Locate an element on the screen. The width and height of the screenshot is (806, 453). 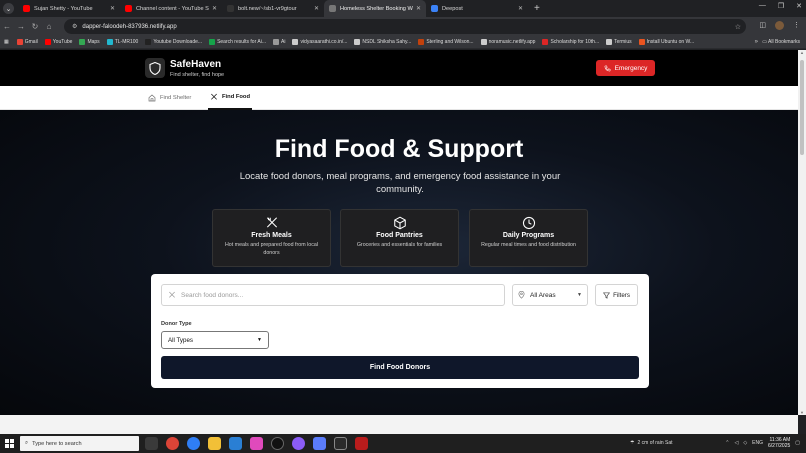
bookmark-item: Gmail is located at coordinates (27, 42).